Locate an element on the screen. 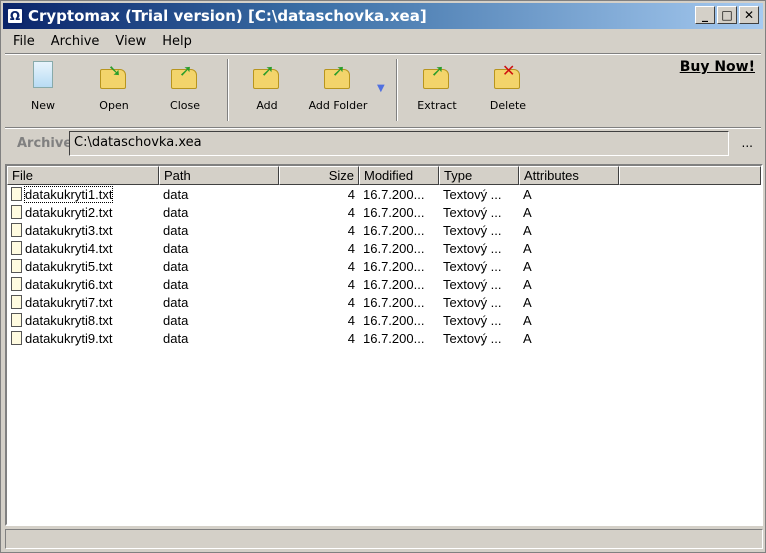 The image size is (766, 553). new-button: New is located at coordinates (43, 86).